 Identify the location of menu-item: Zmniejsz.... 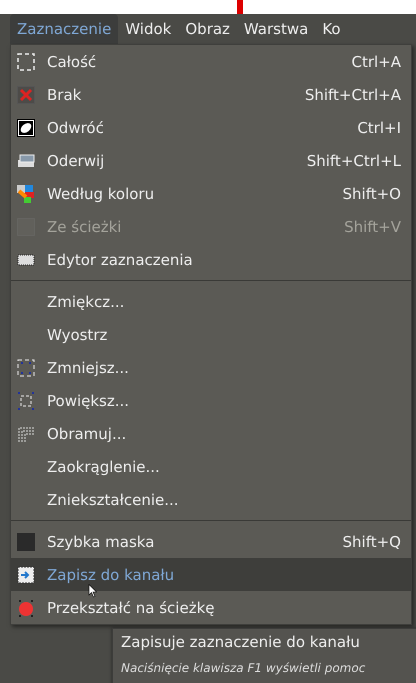
(211, 367).